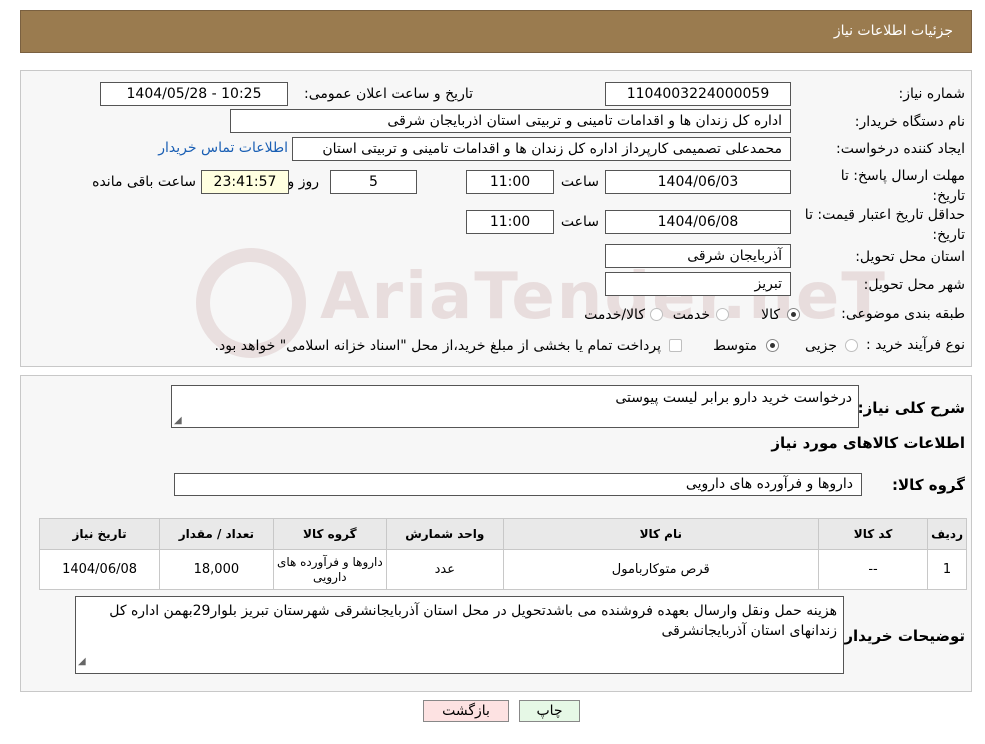 The image size is (985, 744). What do you see at coordinates (698, 284) in the screenshot?
I see `city-field: تبریز` at bounding box center [698, 284].